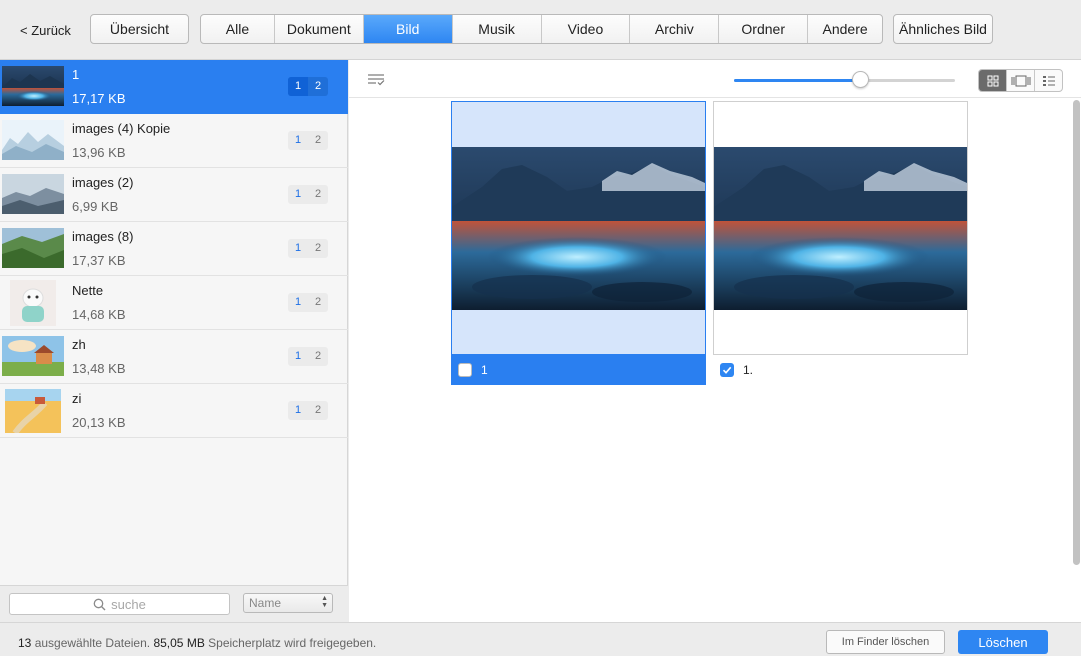  What do you see at coordinates (103, 182) in the screenshot?
I see `file-name: images (2)` at bounding box center [103, 182].